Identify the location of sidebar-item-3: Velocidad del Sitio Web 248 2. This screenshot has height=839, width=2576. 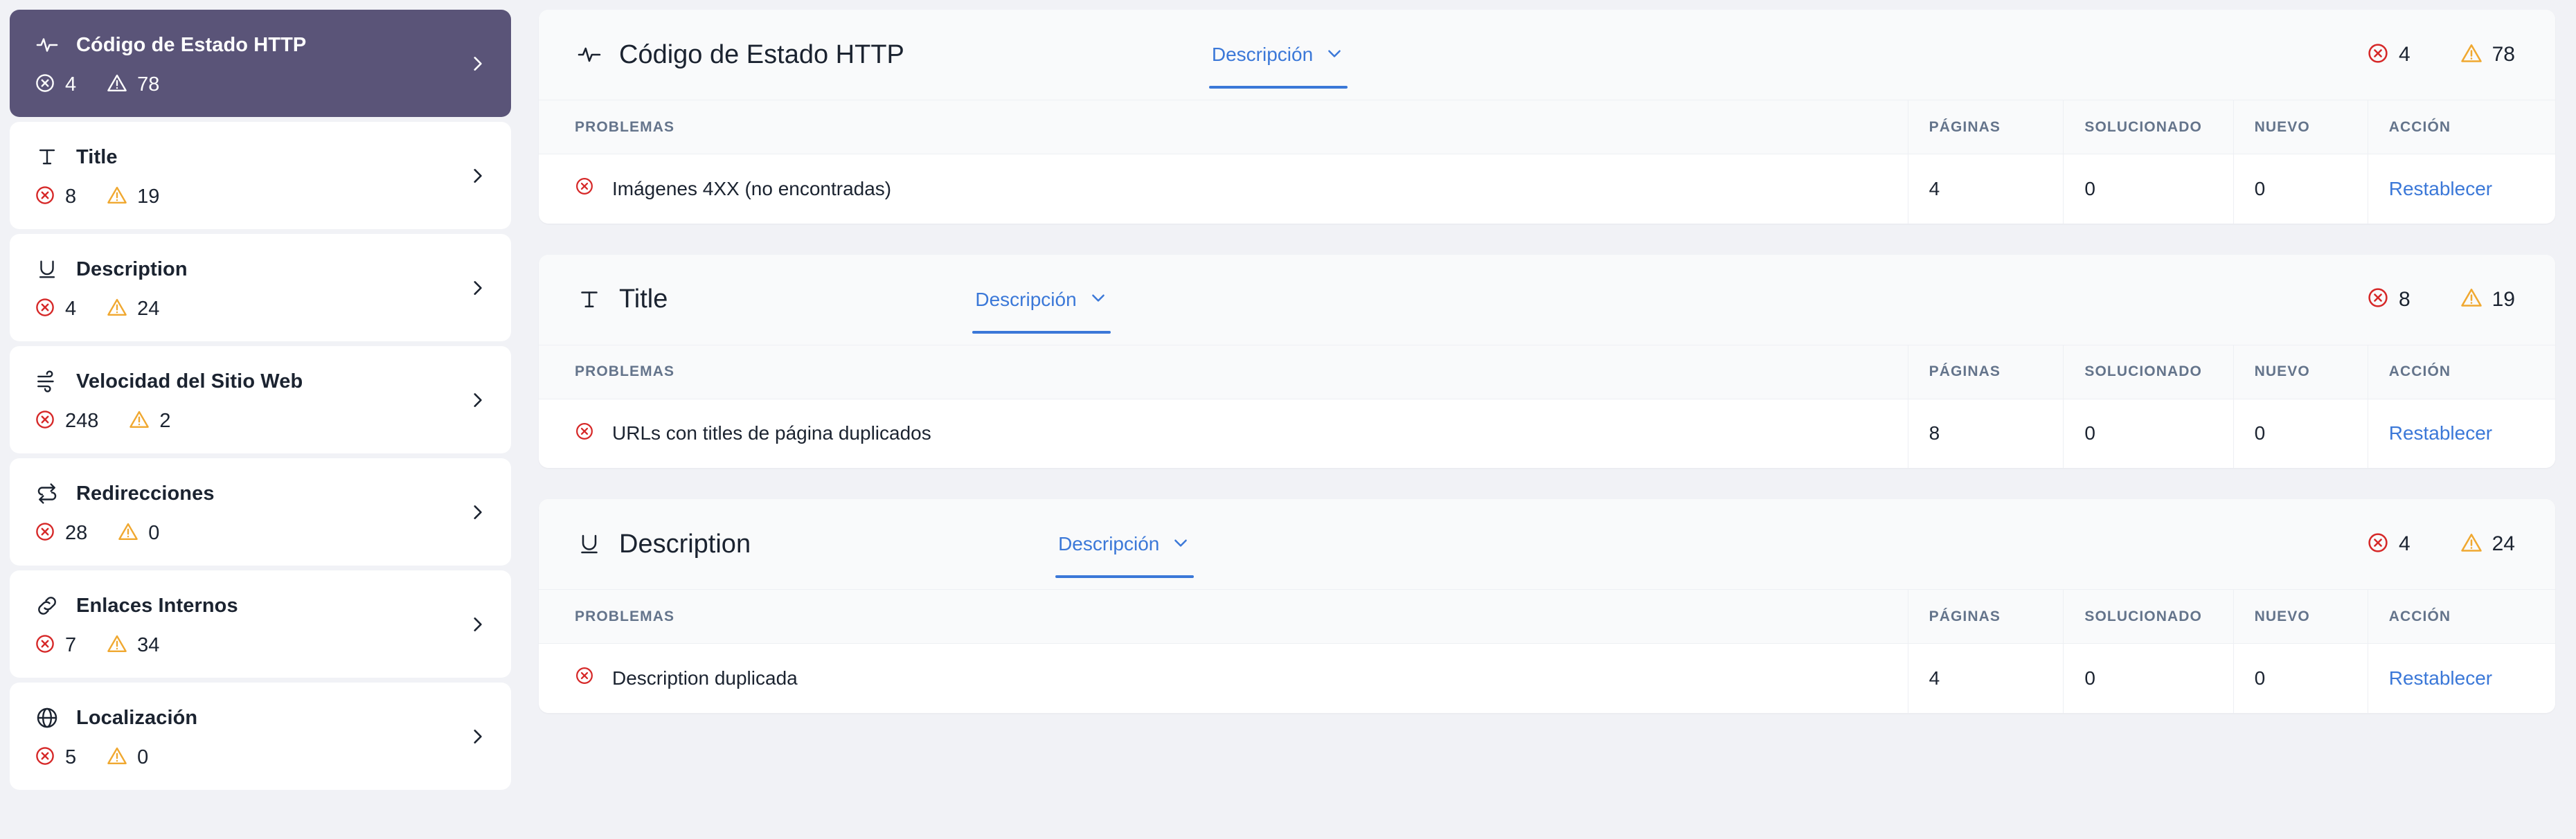
(260, 399).